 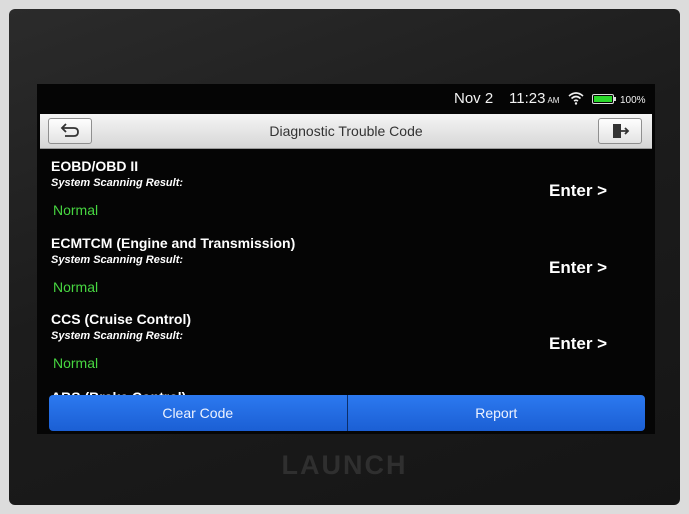 I want to click on battery-icon, so click(x=604, y=99).